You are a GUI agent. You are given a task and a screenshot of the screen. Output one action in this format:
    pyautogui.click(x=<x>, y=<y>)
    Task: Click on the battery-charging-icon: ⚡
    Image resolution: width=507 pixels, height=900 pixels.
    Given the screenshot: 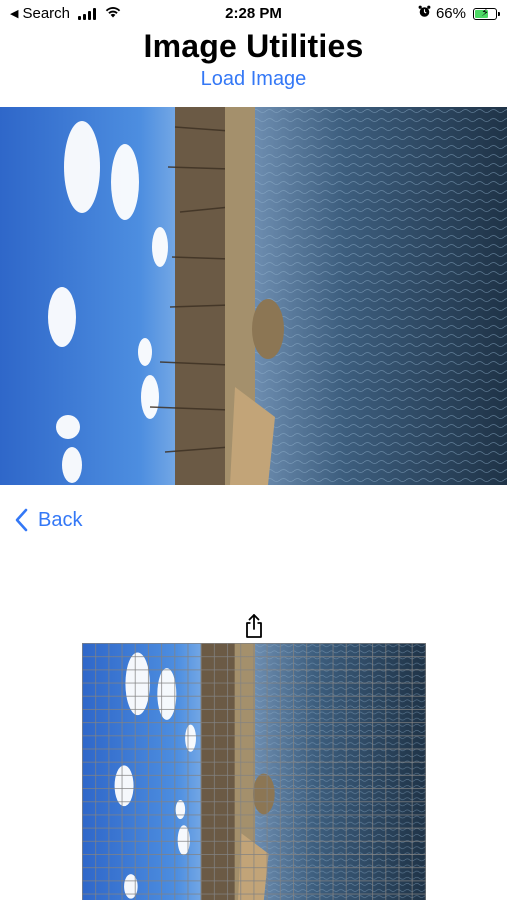 What is the action you would take?
    pyautogui.click(x=486, y=13)
    